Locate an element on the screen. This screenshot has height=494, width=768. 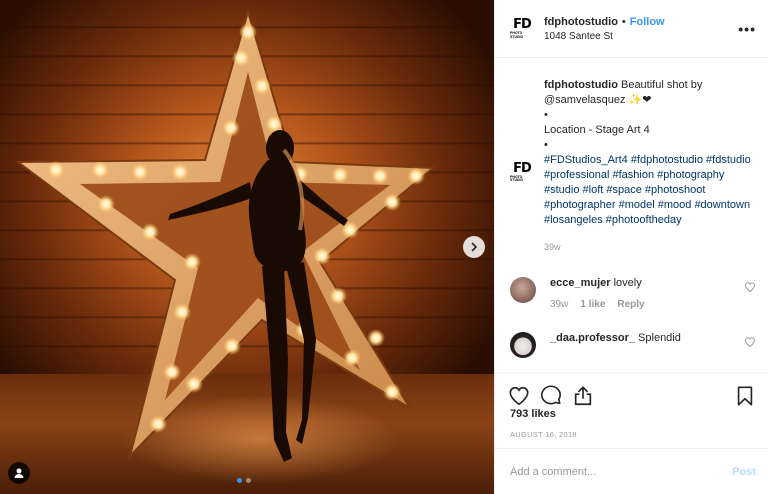
caption-avatar-logo: FD PHOTO STUDIO is located at coordinates (522, 172).